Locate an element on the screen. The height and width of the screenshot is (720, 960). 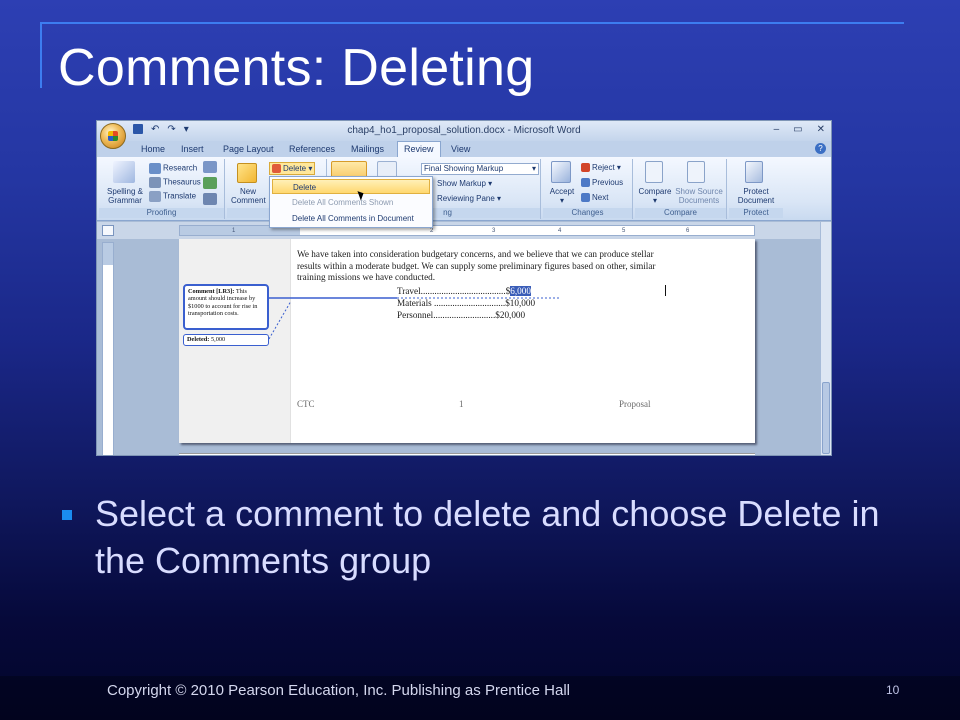
accept-icon is located at coordinates (561, 172).